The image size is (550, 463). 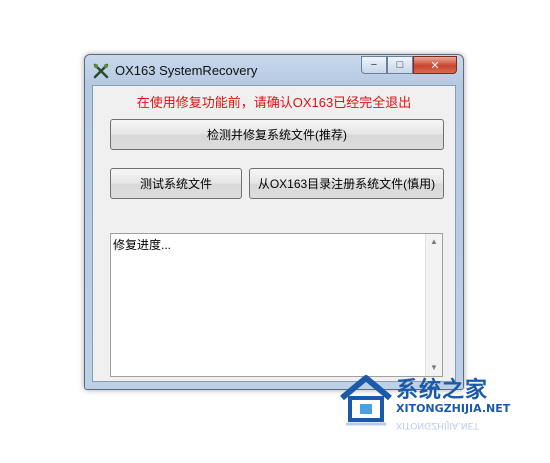 I want to click on minimize-icon: −, so click(x=374, y=65).